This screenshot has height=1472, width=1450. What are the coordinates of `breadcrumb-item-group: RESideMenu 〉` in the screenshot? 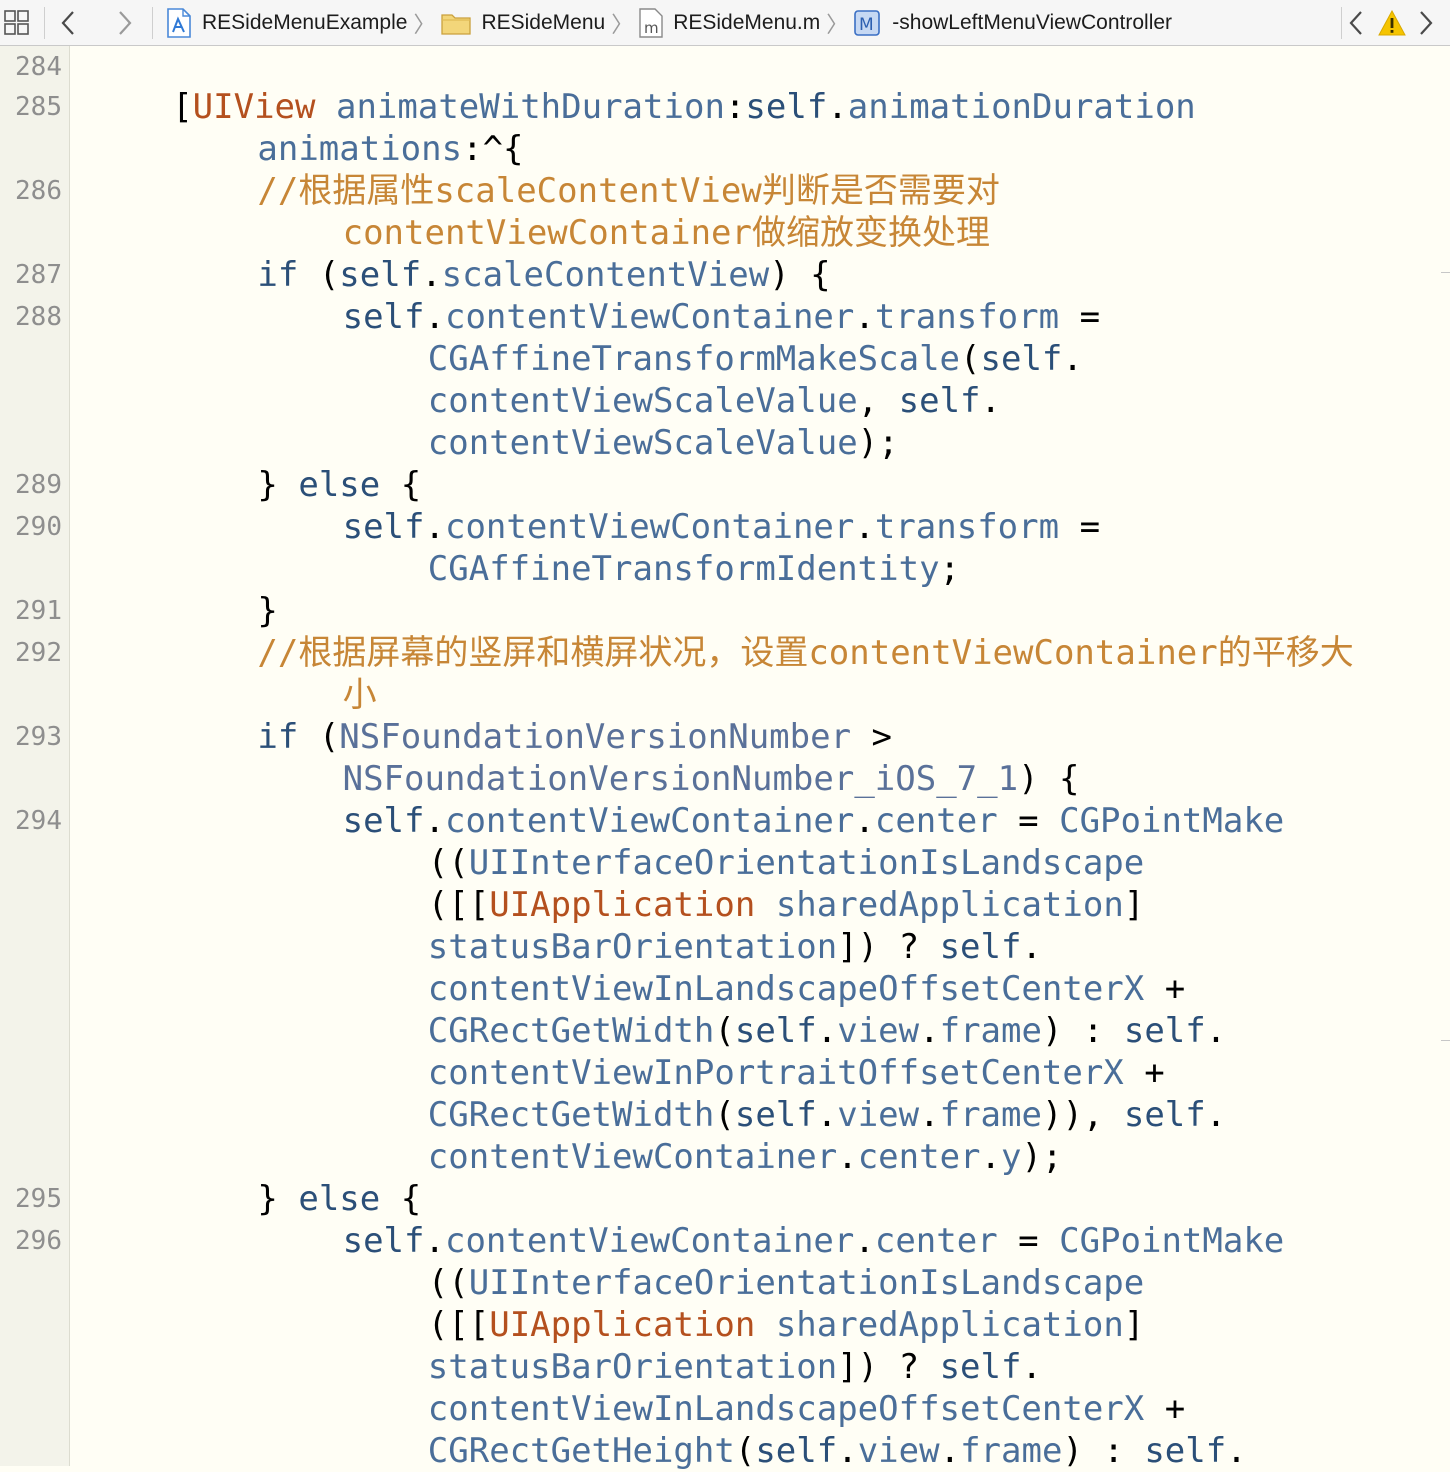 It's located at (540, 23).